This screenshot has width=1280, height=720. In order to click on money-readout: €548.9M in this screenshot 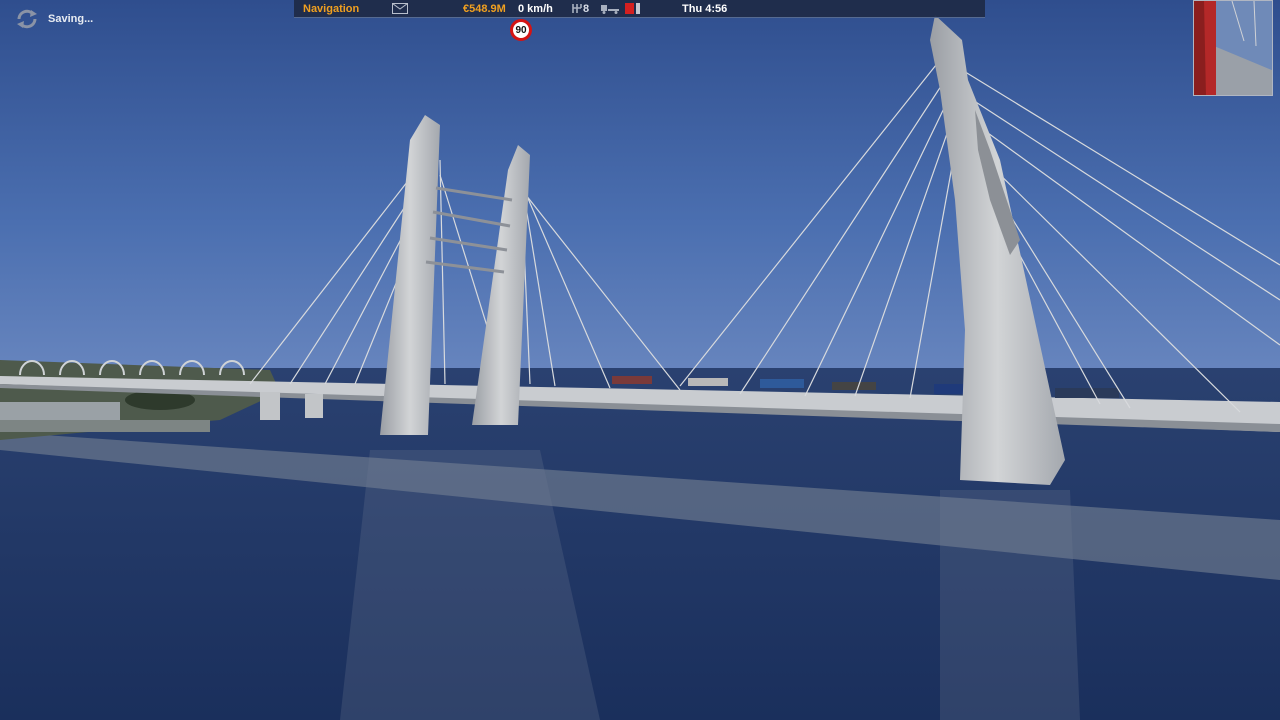, I will do `click(484, 9)`.